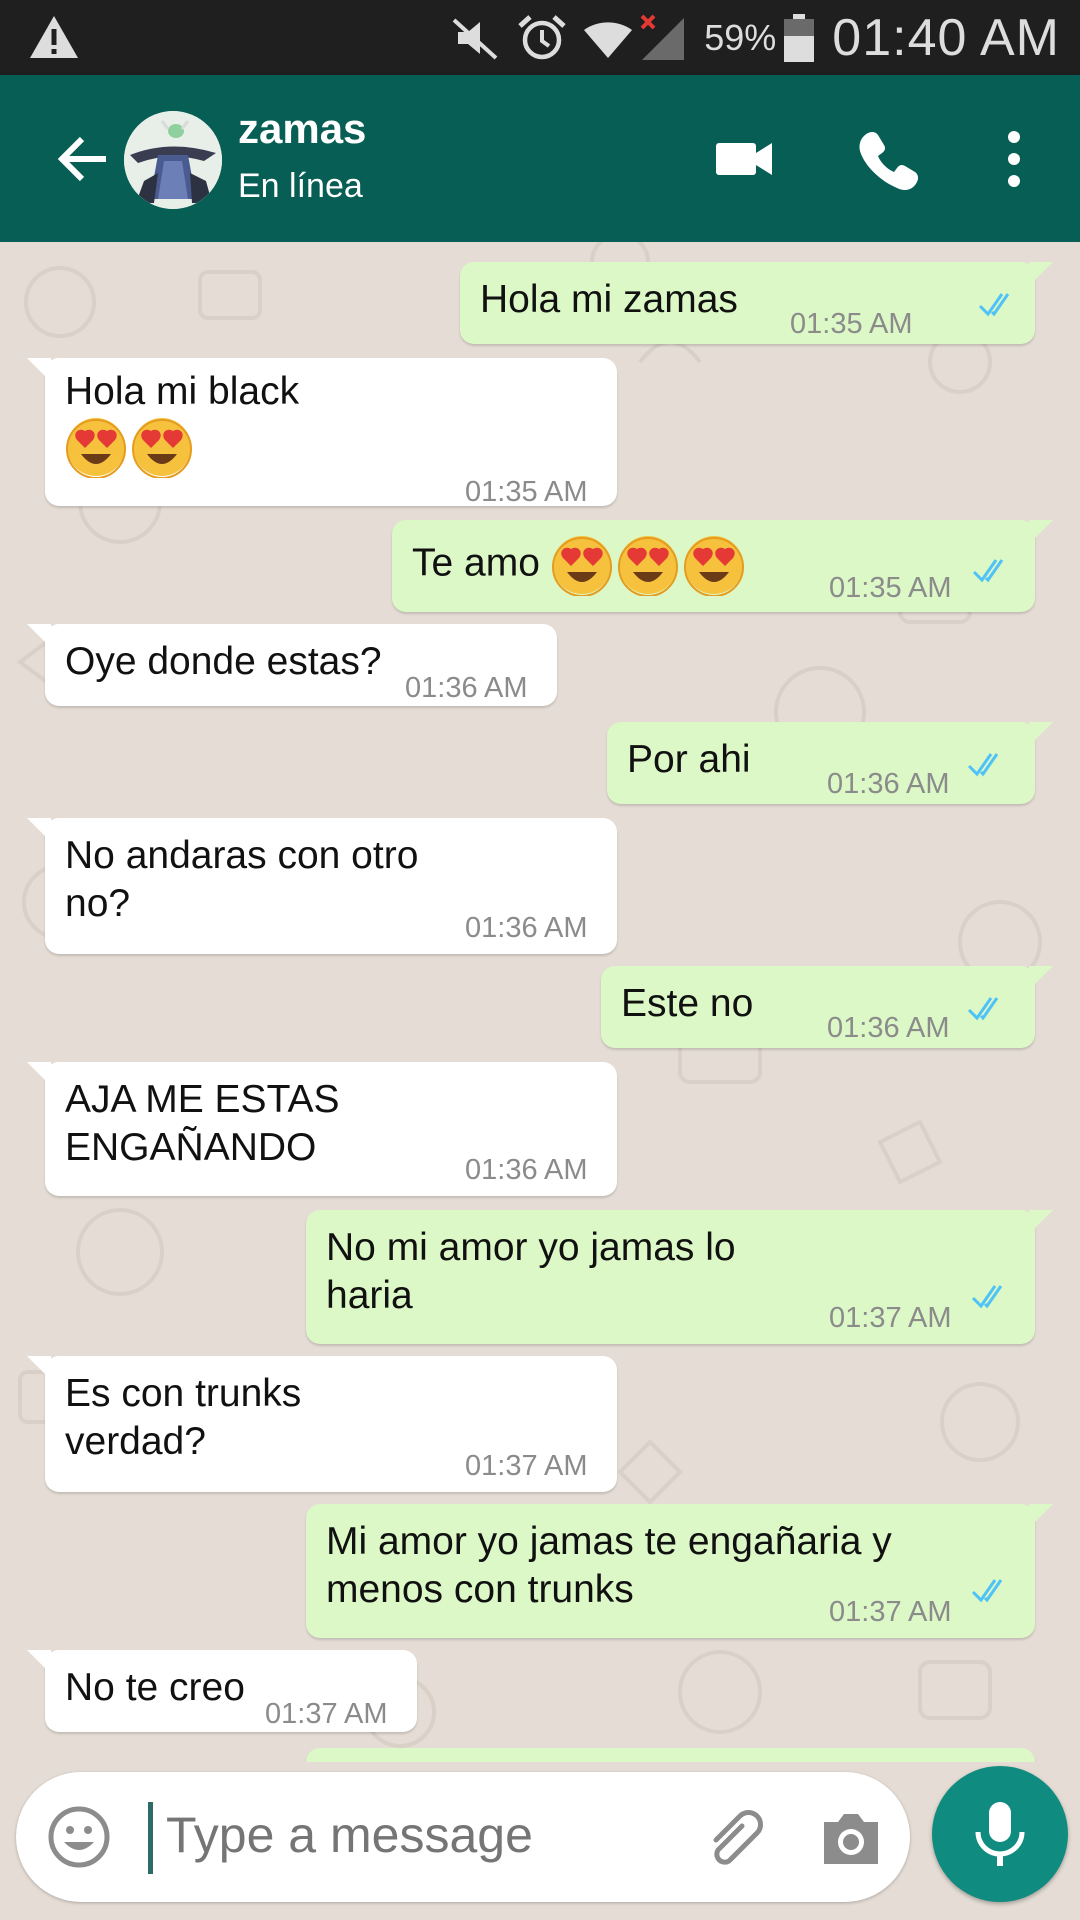 The height and width of the screenshot is (1920, 1080). I want to click on message-text-content: Es con trunks verdad?, so click(183, 1417).